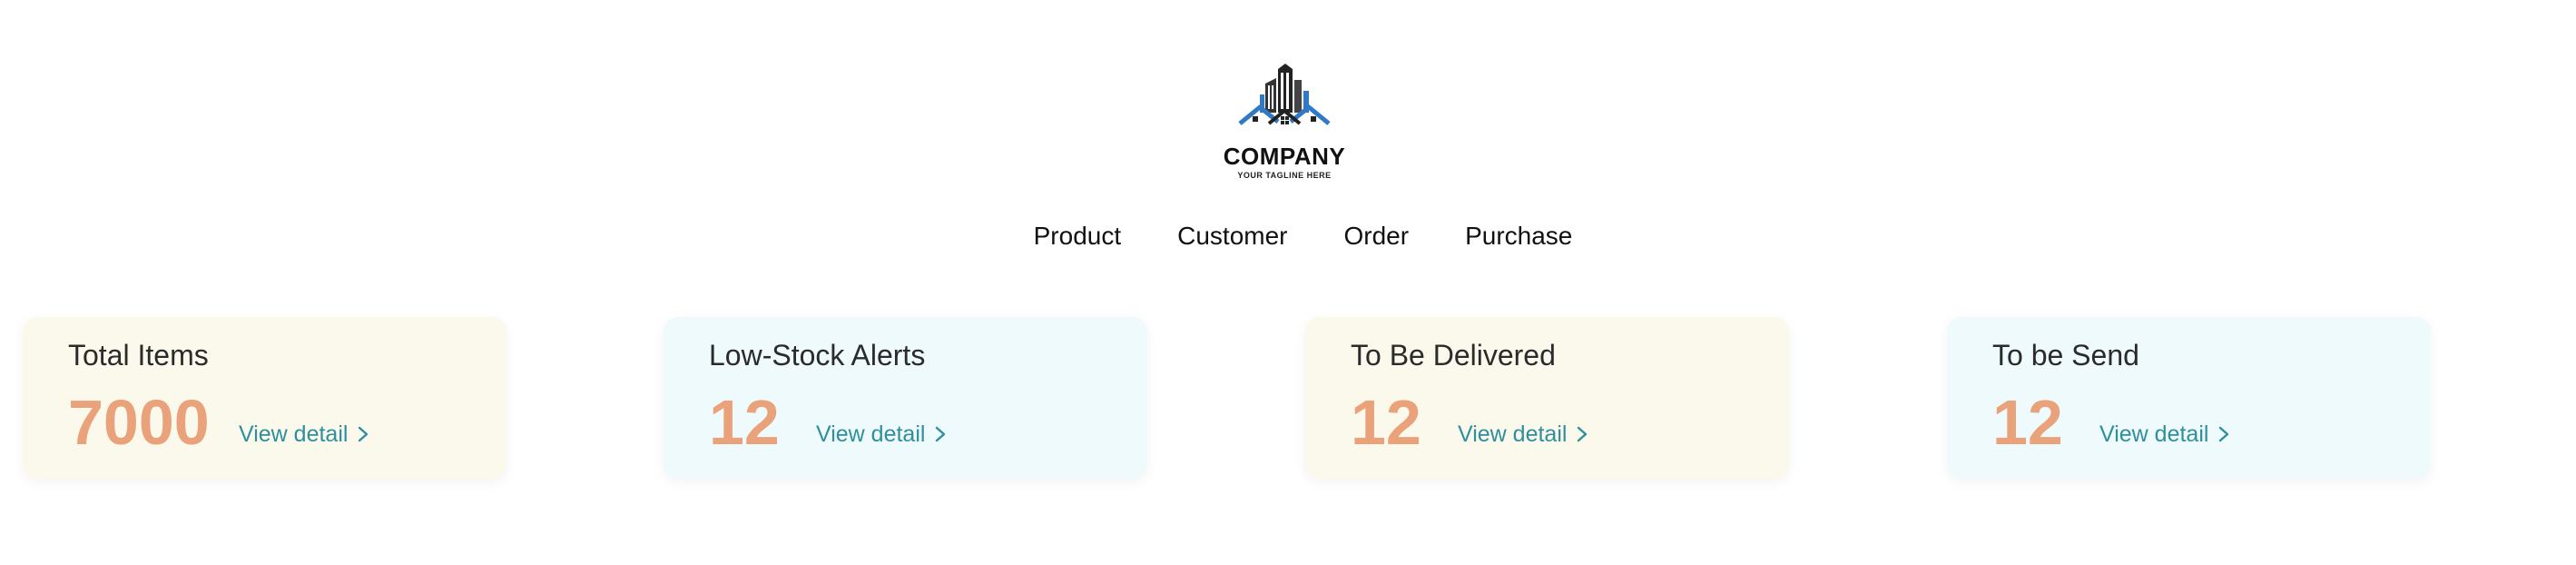 The image size is (2576, 565). I want to click on nav-item-product: Product, so click(1078, 236).